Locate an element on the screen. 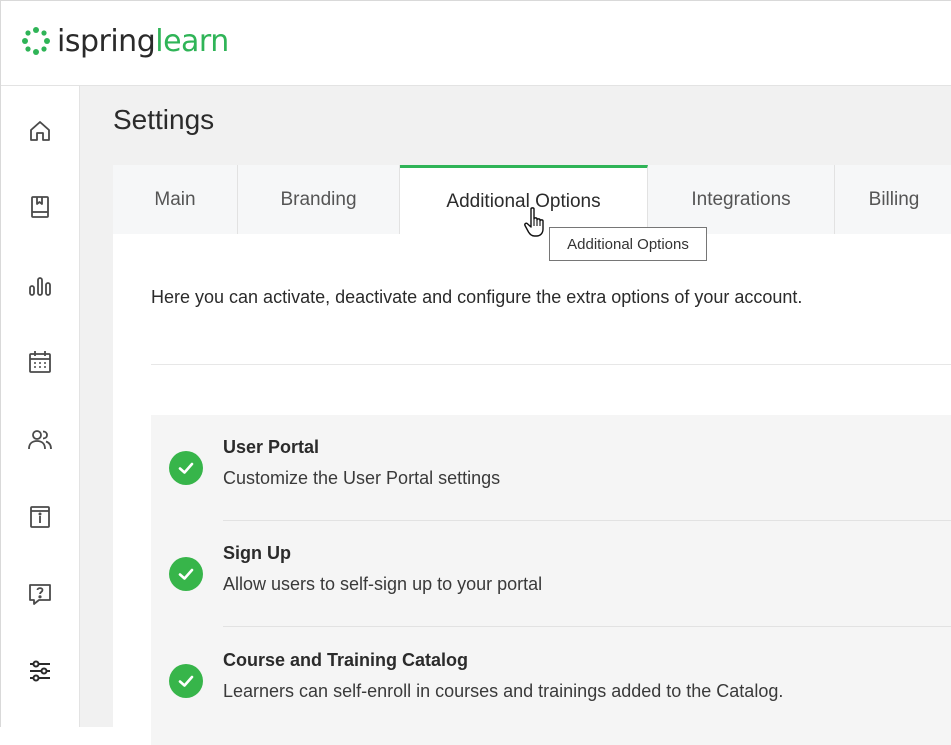  sidebar-item-courses is located at coordinates (40, 207).